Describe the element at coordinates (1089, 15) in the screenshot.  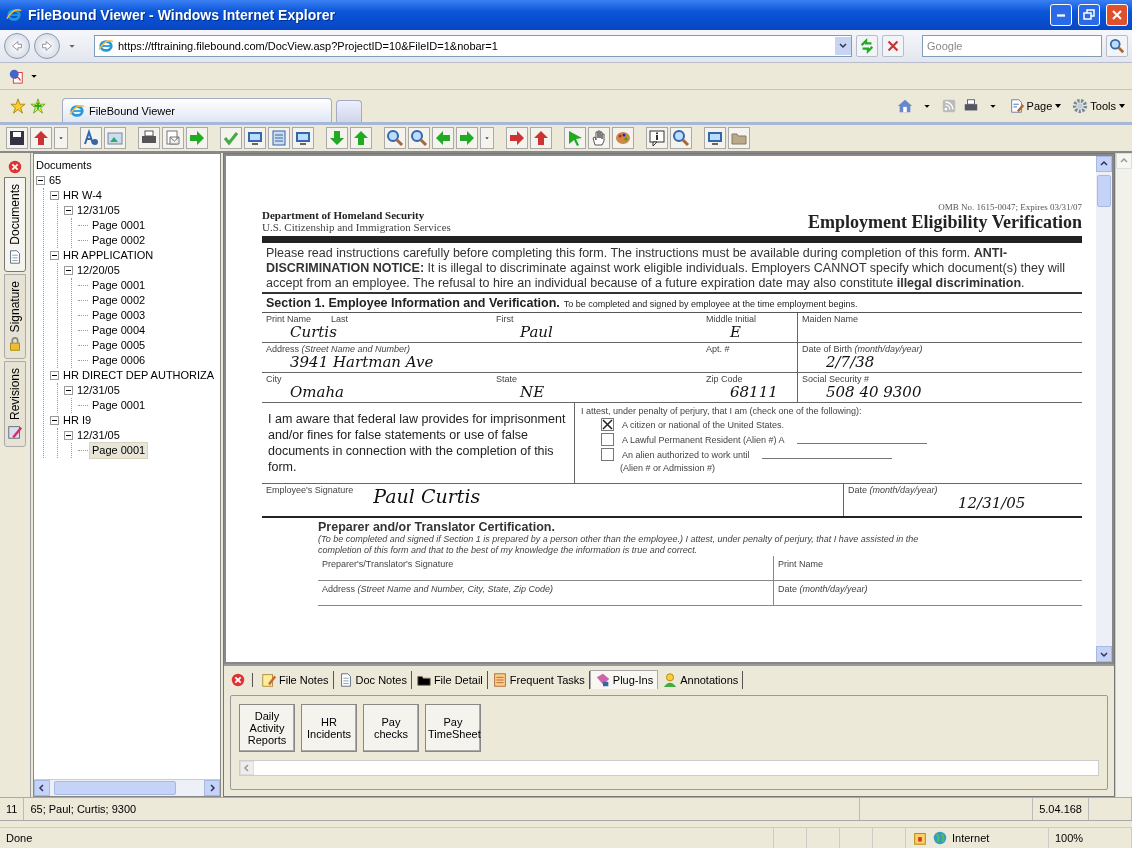
I see `restore-button` at that location.